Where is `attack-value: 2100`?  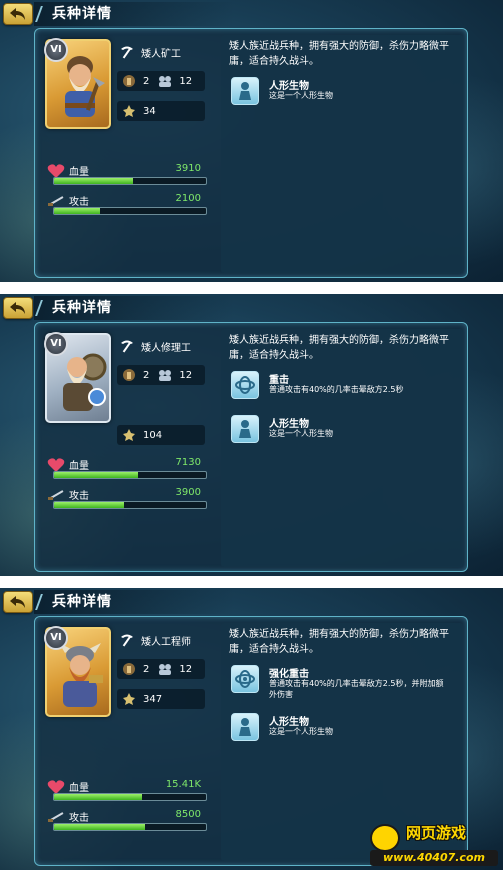 attack-value: 2100 is located at coordinates (188, 198).